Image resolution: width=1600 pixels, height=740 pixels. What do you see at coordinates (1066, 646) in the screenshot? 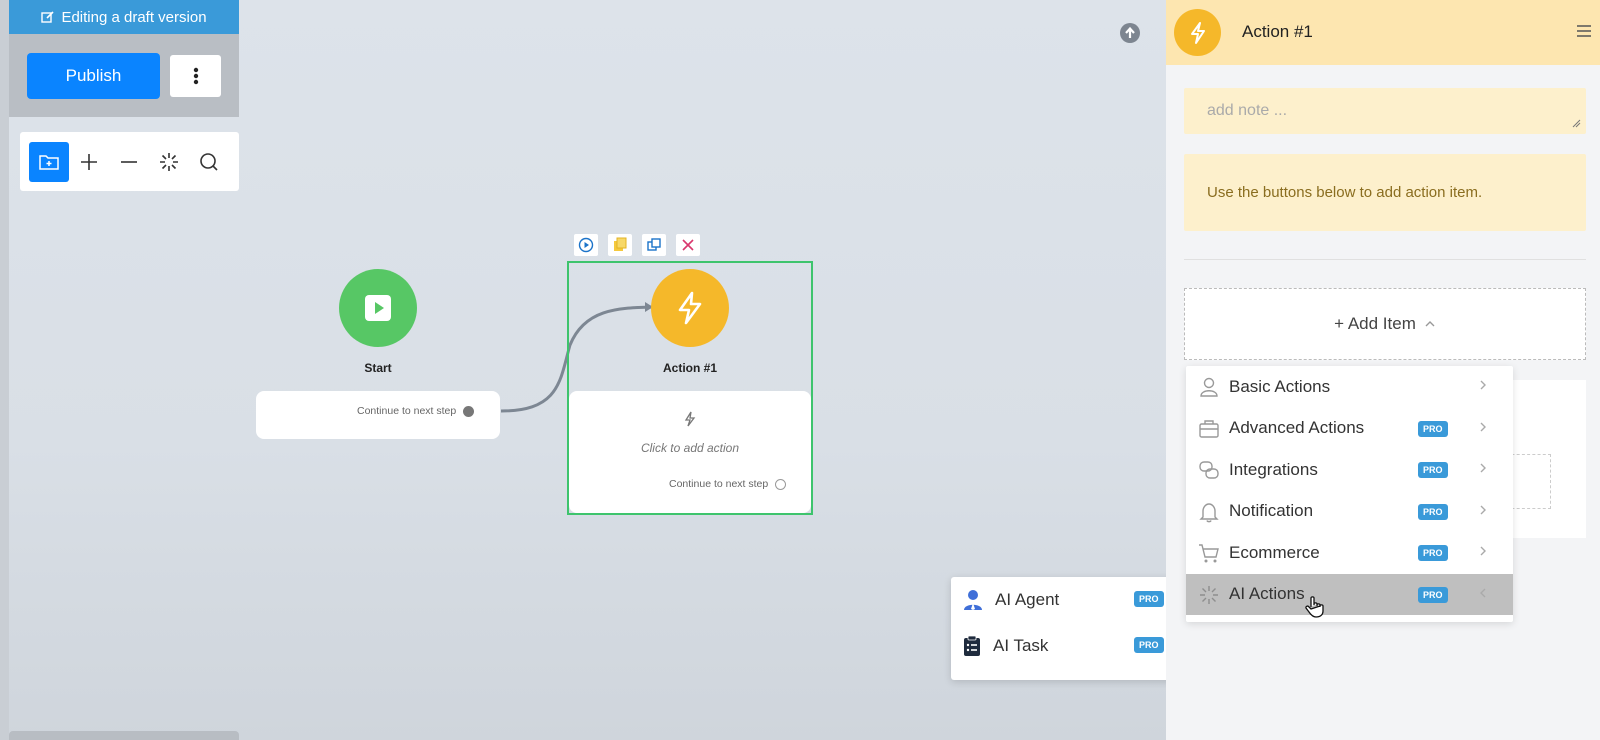
I see `submenu-item-ai-task: AI Task PRO` at bounding box center [1066, 646].